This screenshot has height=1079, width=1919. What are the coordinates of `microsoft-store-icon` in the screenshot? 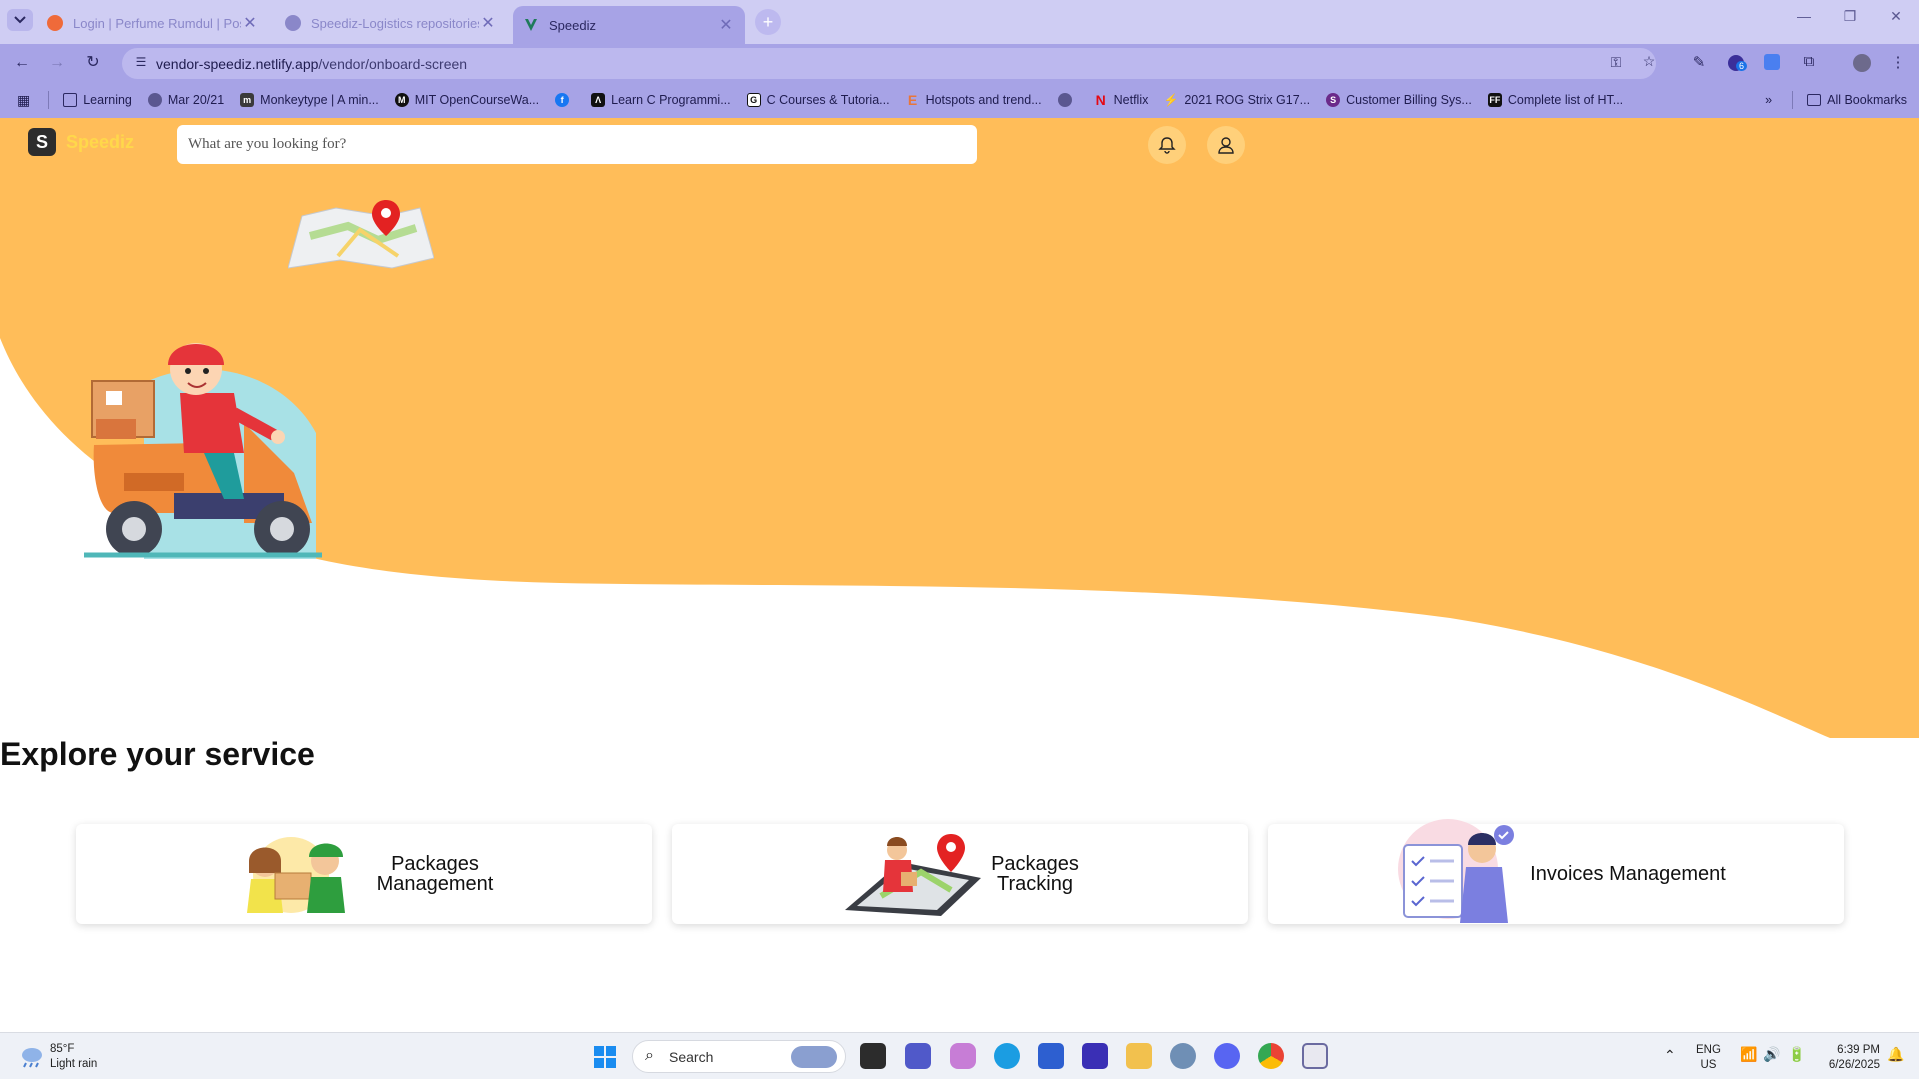 It's located at (1051, 1056).